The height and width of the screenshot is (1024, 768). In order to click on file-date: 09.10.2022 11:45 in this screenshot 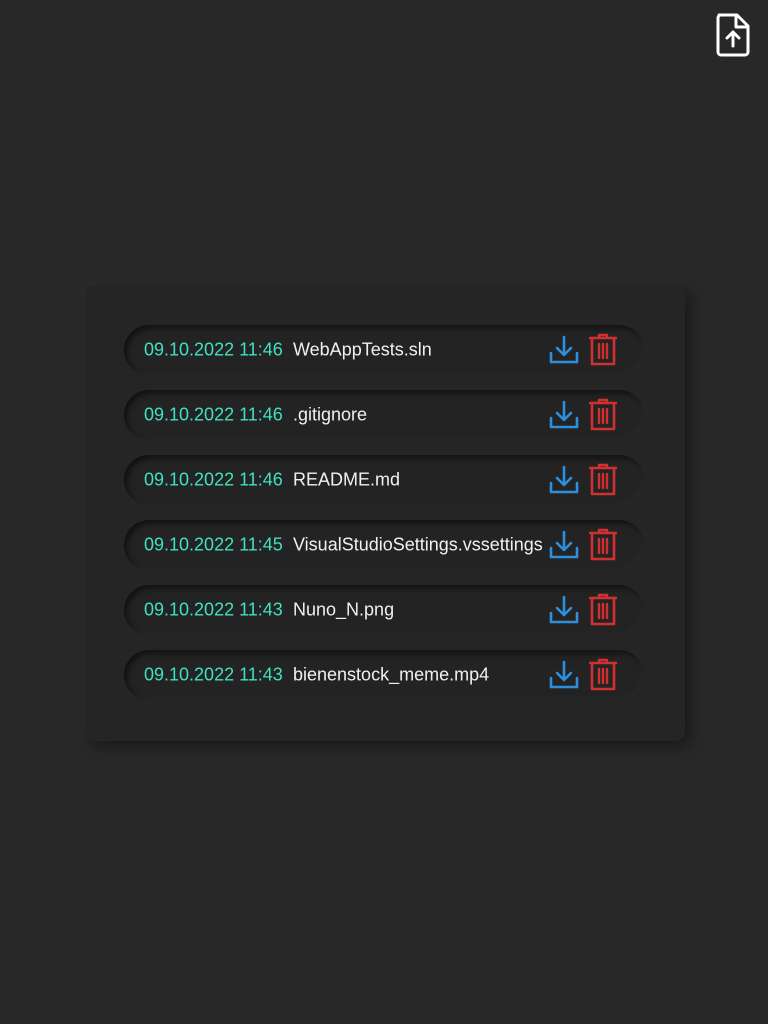, I will do `click(213, 544)`.